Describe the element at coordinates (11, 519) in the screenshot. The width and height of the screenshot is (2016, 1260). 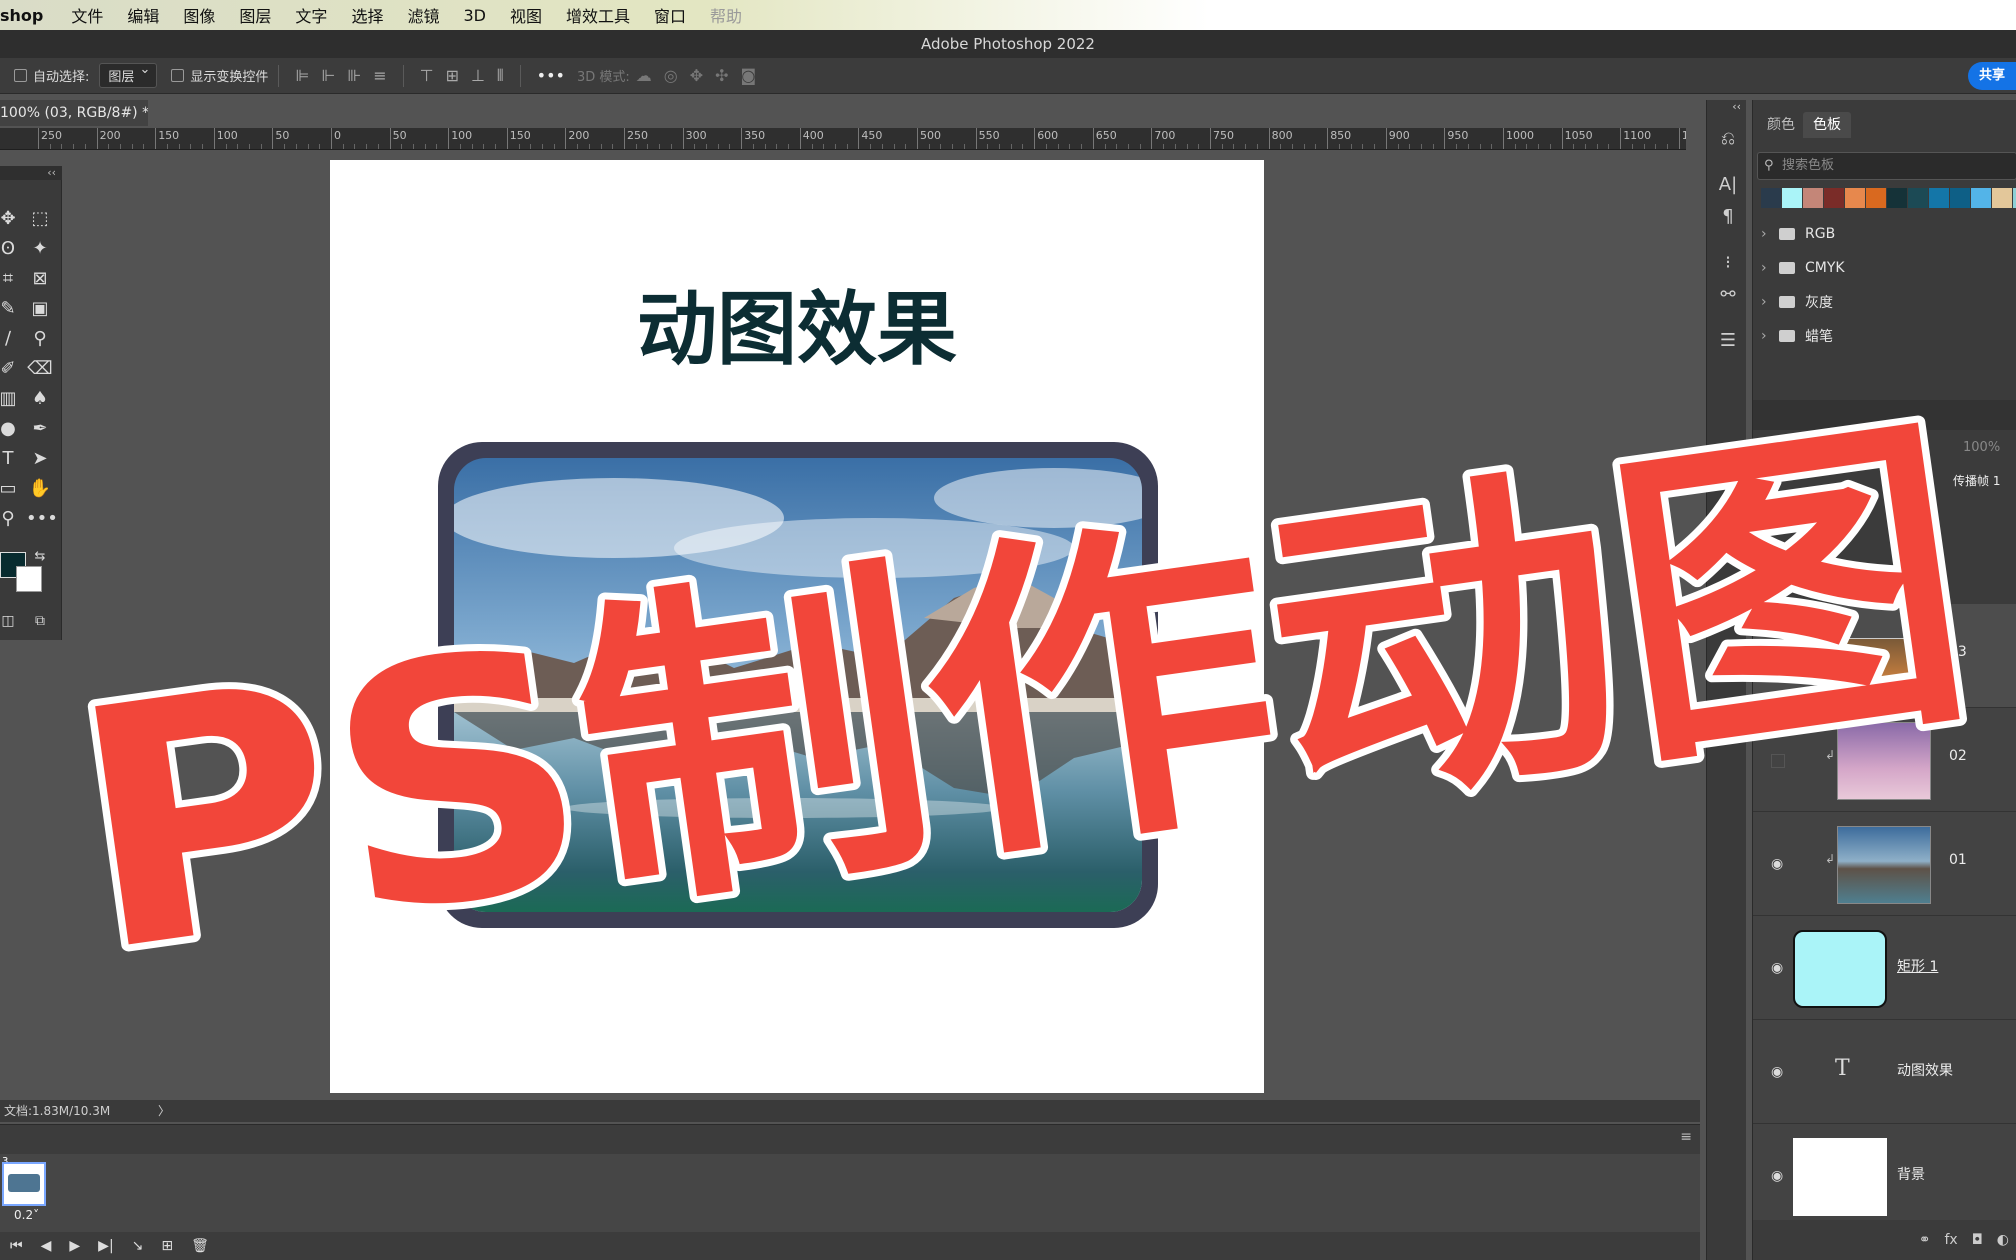
I see `zoom-tool-icon: ⚲` at that location.